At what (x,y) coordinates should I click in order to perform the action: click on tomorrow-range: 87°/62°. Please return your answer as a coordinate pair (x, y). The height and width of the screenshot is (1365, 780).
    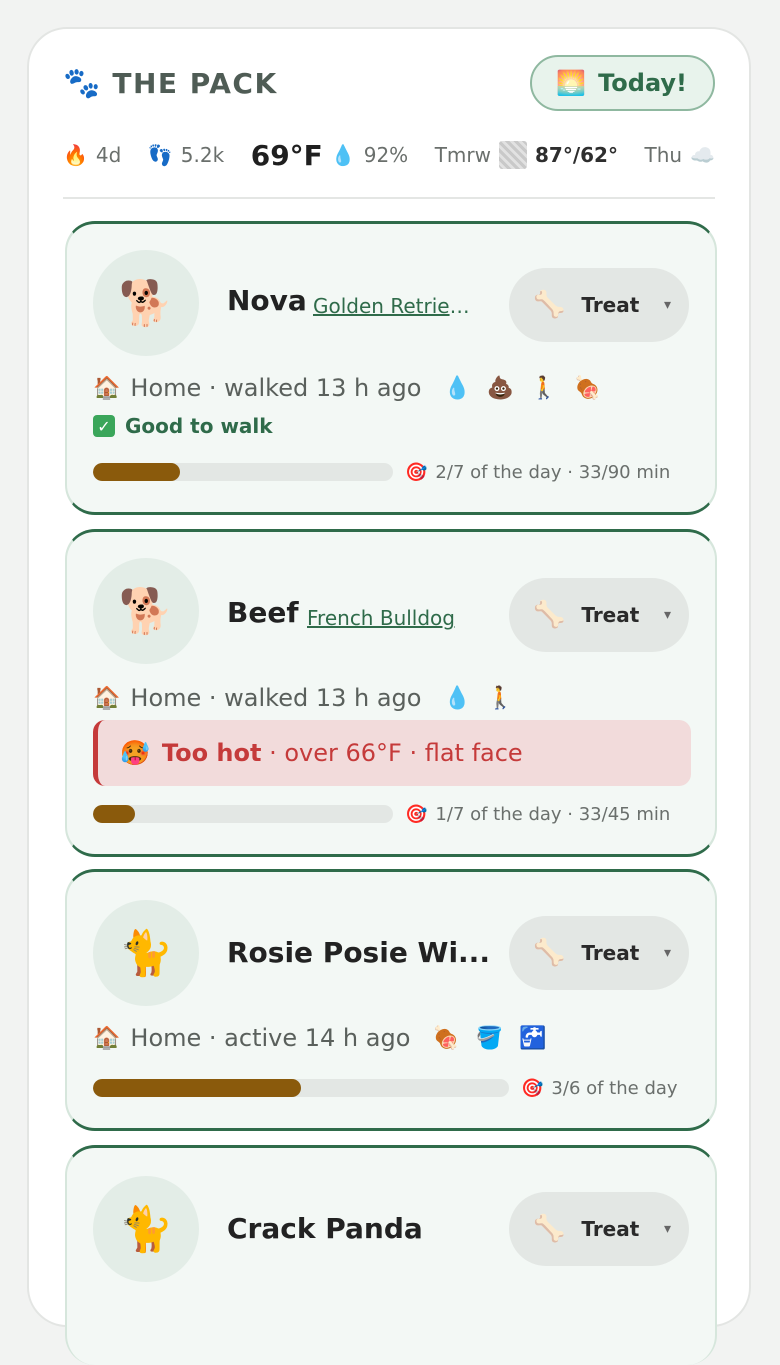
    Looking at the image, I should click on (576, 155).